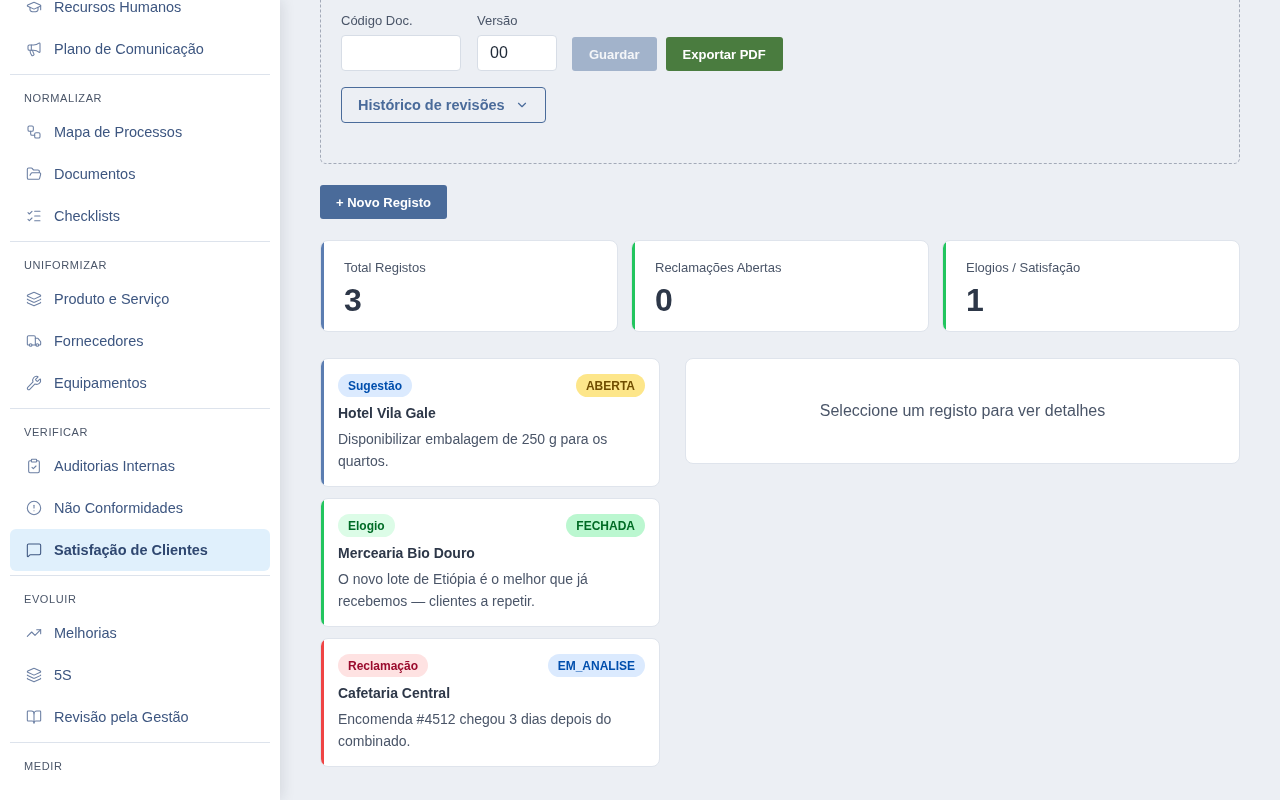 This screenshot has height=800, width=1280. Describe the element at coordinates (395, 693) in the screenshot. I see `record-title: Cafetaria Central` at that location.